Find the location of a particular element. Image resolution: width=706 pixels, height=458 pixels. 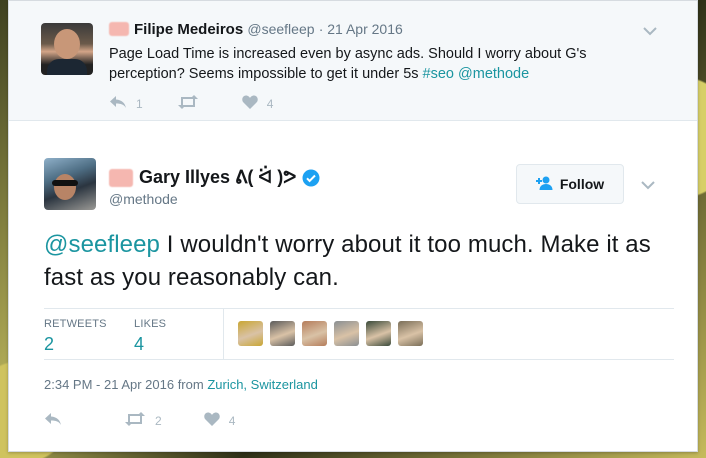

liker-avatars is located at coordinates (330, 333).